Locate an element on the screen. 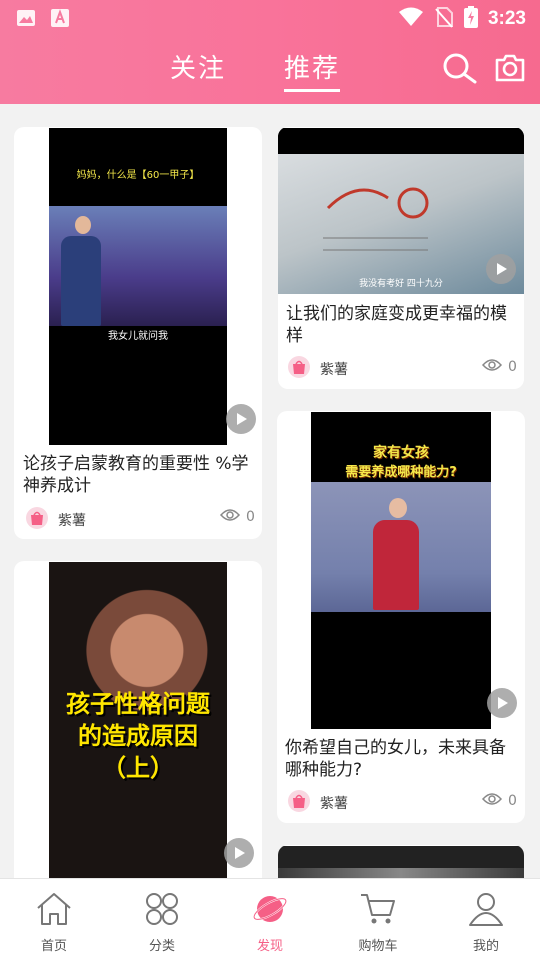 Image resolution: width=540 pixels, height=960 pixels. tab-home: 首页 is located at coordinates (54, 919).